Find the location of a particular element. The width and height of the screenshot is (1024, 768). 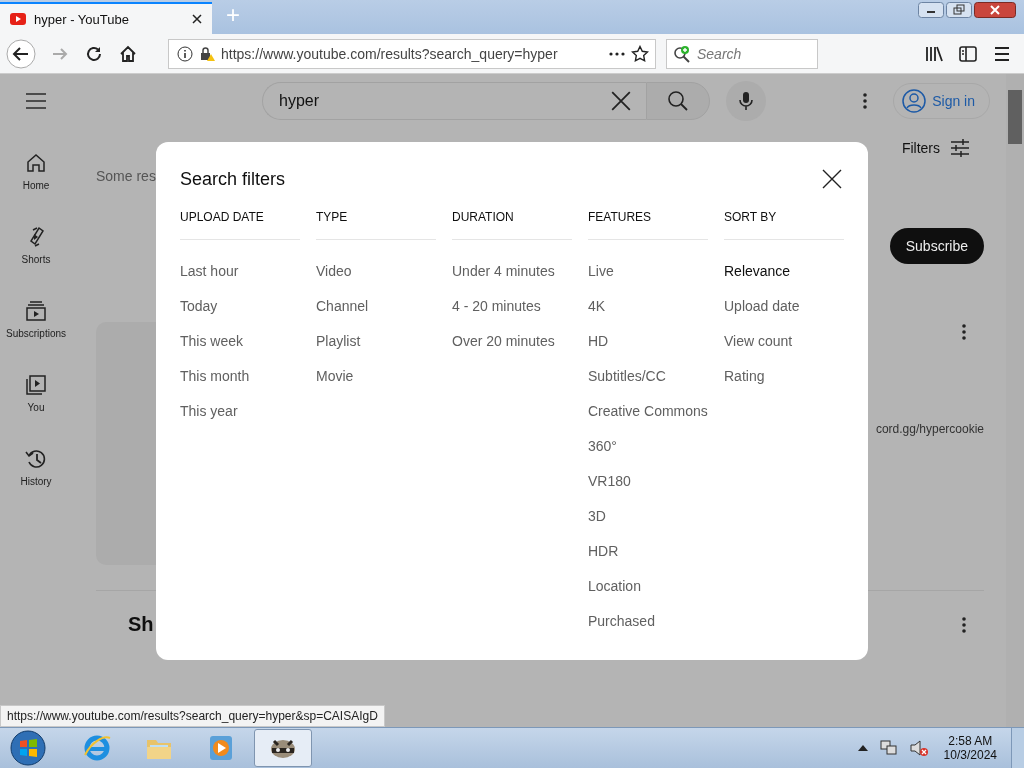

lock-warning-icon is located at coordinates (207, 53).